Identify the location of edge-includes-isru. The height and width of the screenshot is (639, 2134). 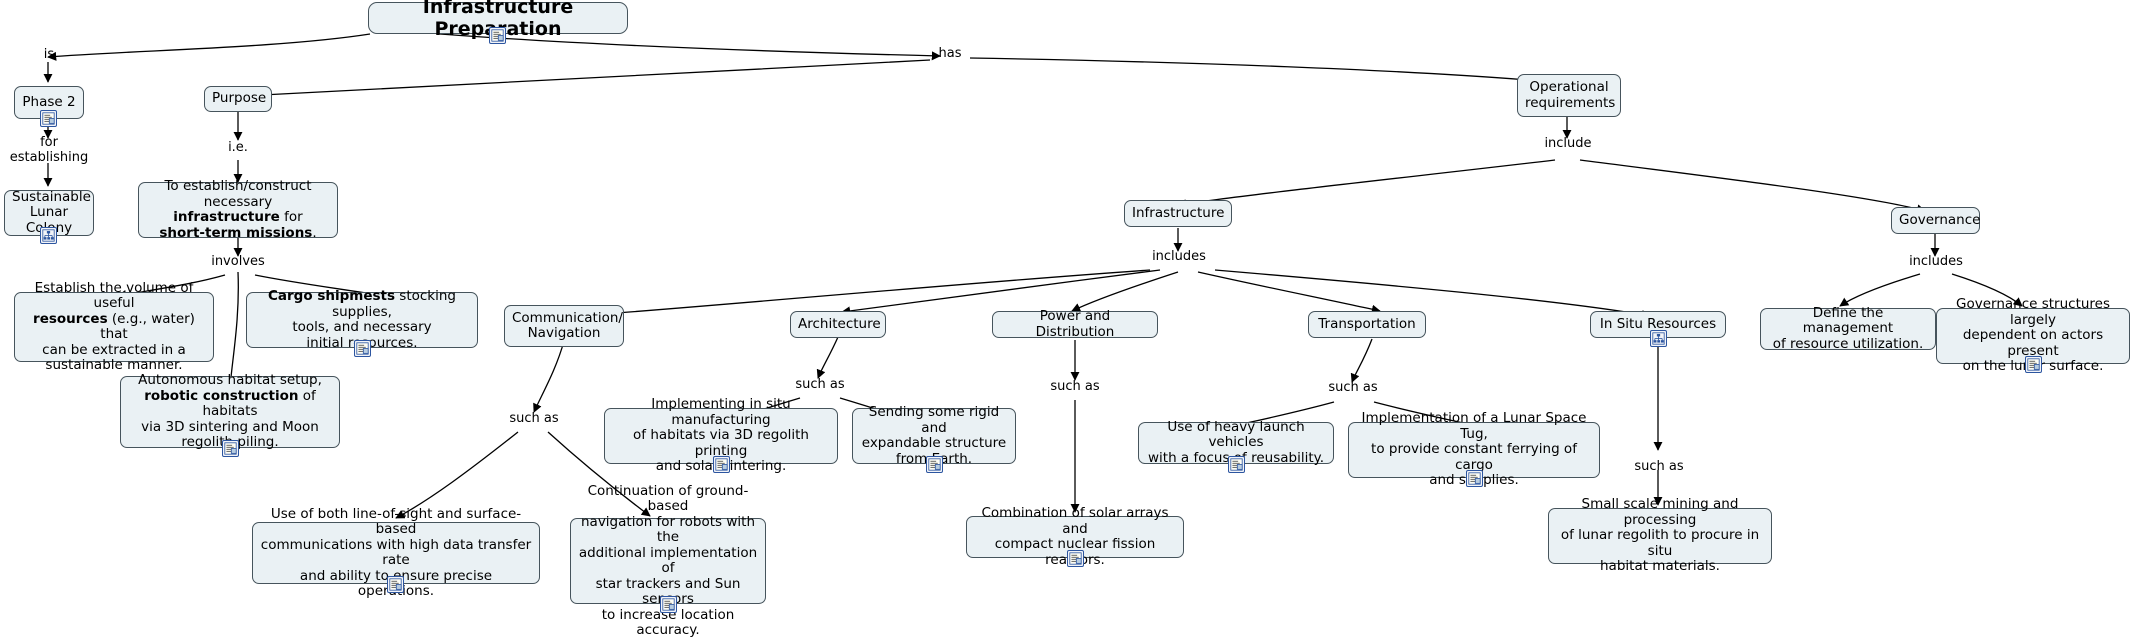
(1432, 294).